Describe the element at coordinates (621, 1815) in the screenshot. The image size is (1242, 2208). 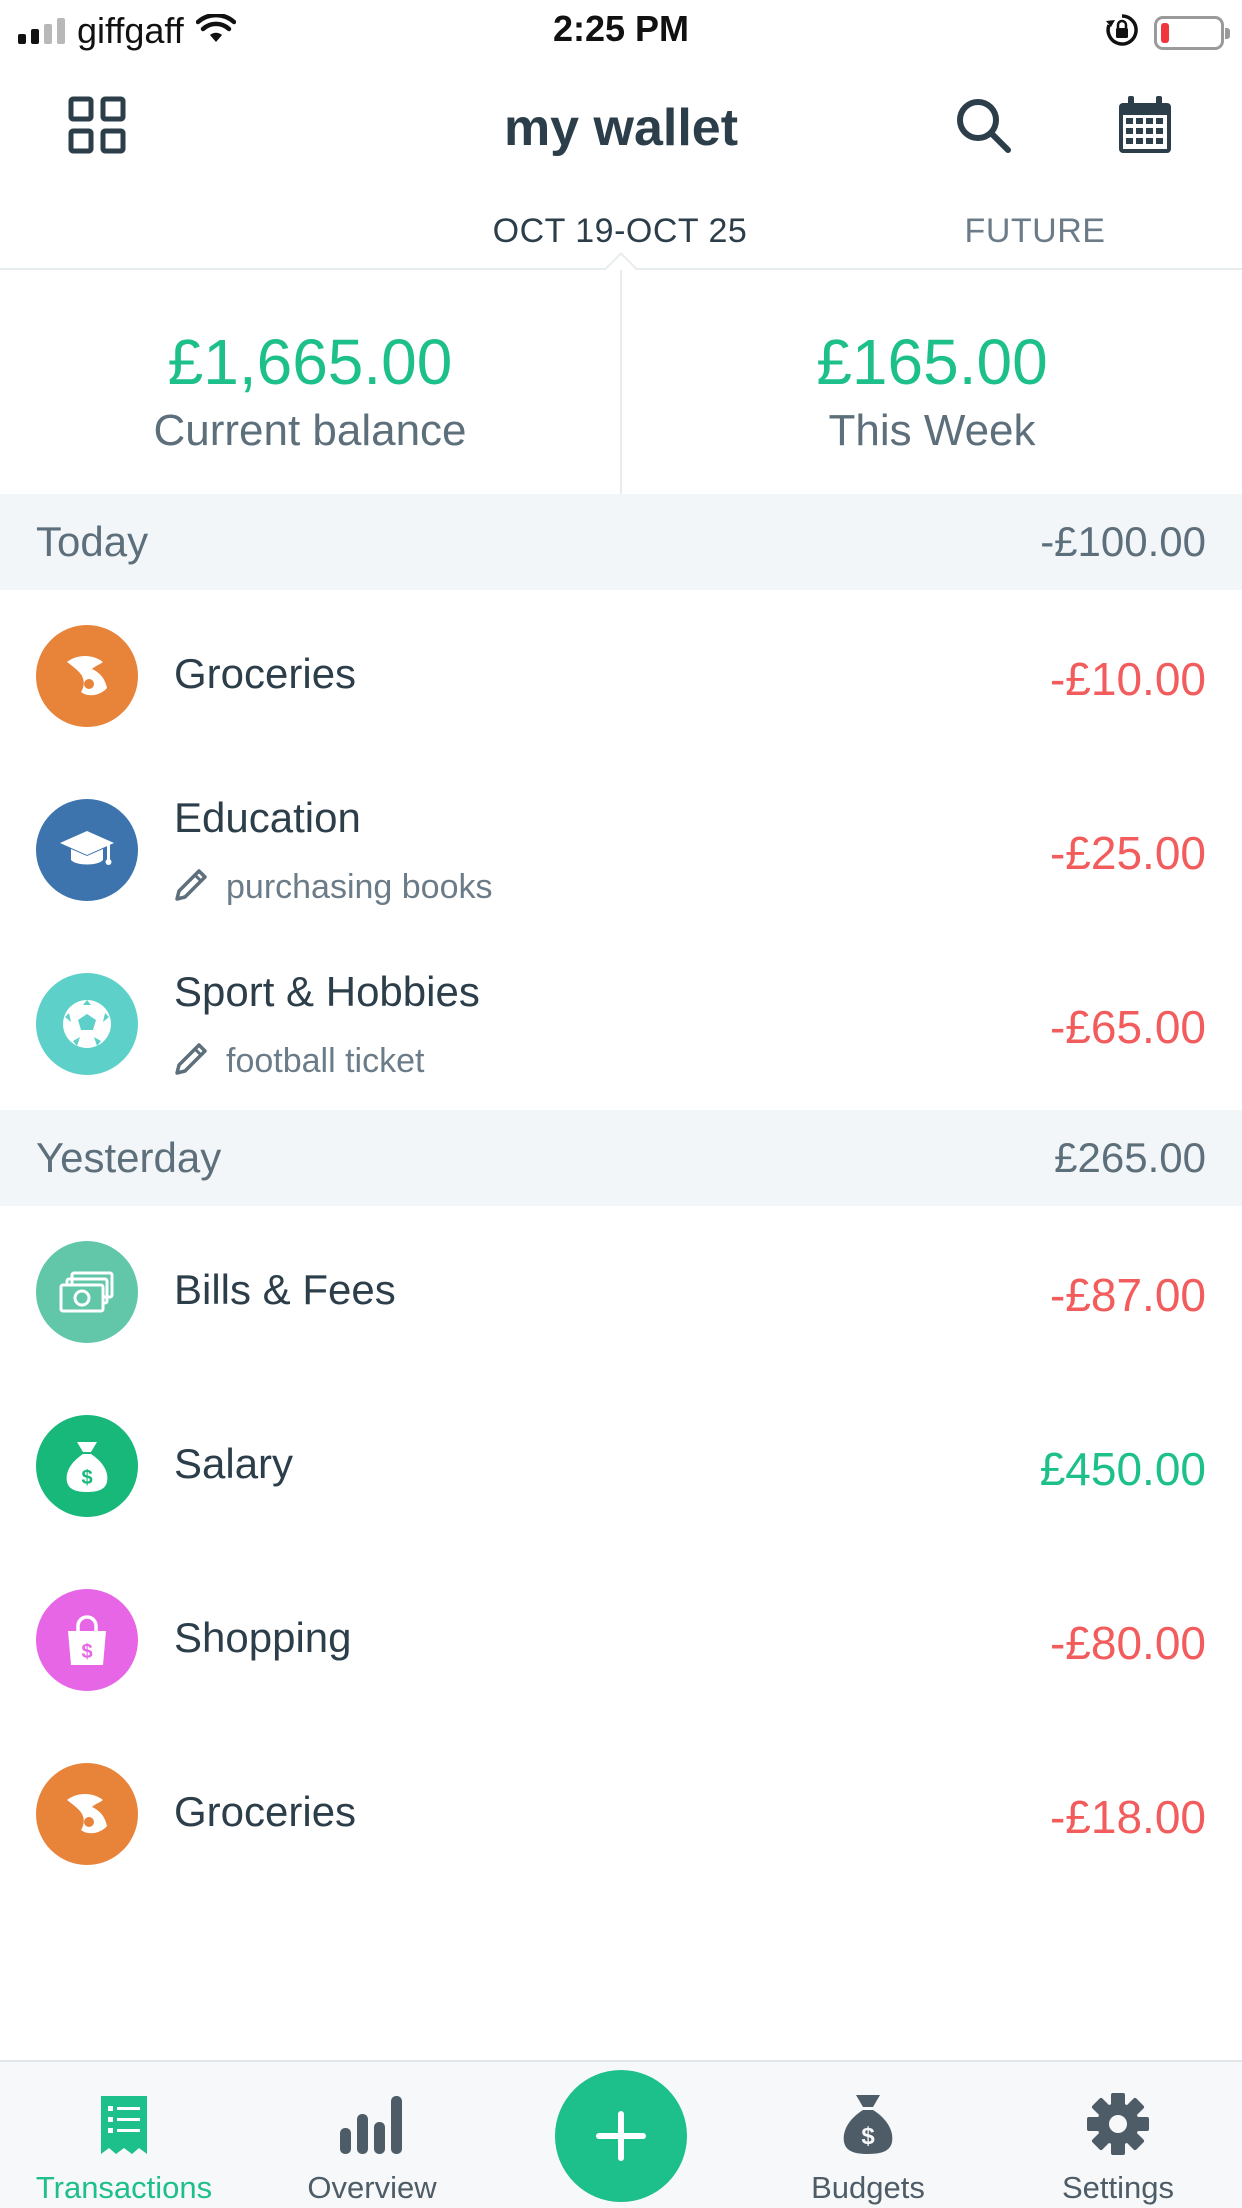
I see `transaction-row: Groceries -£18.00` at that location.